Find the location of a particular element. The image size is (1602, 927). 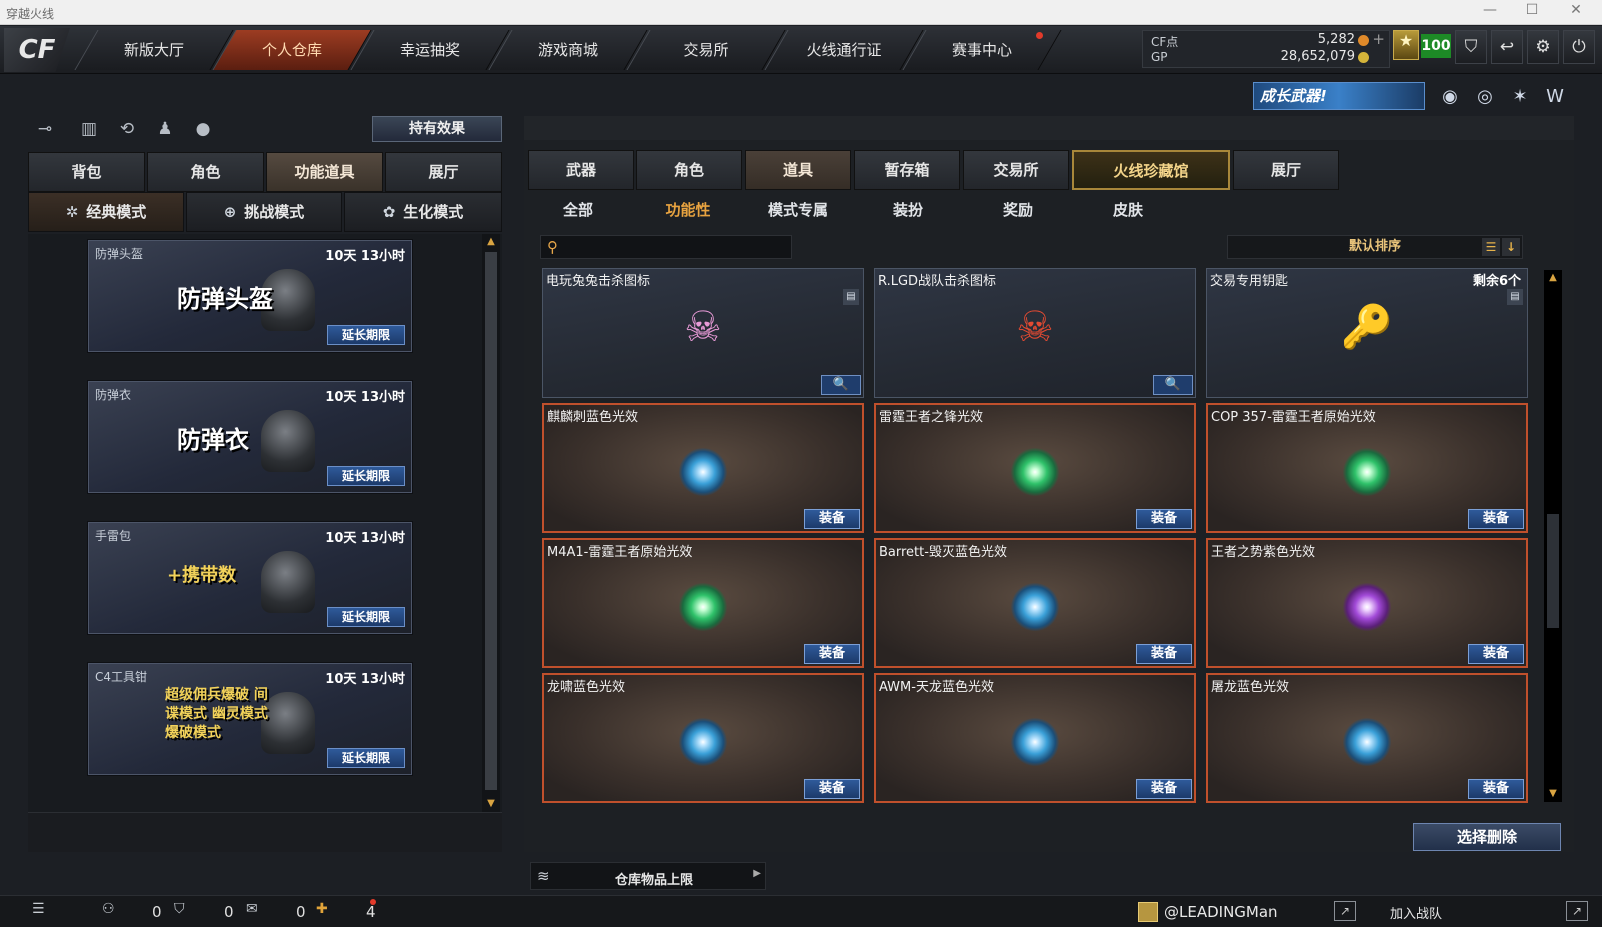

tab-functional-items: 功能道具 is located at coordinates (324, 172).